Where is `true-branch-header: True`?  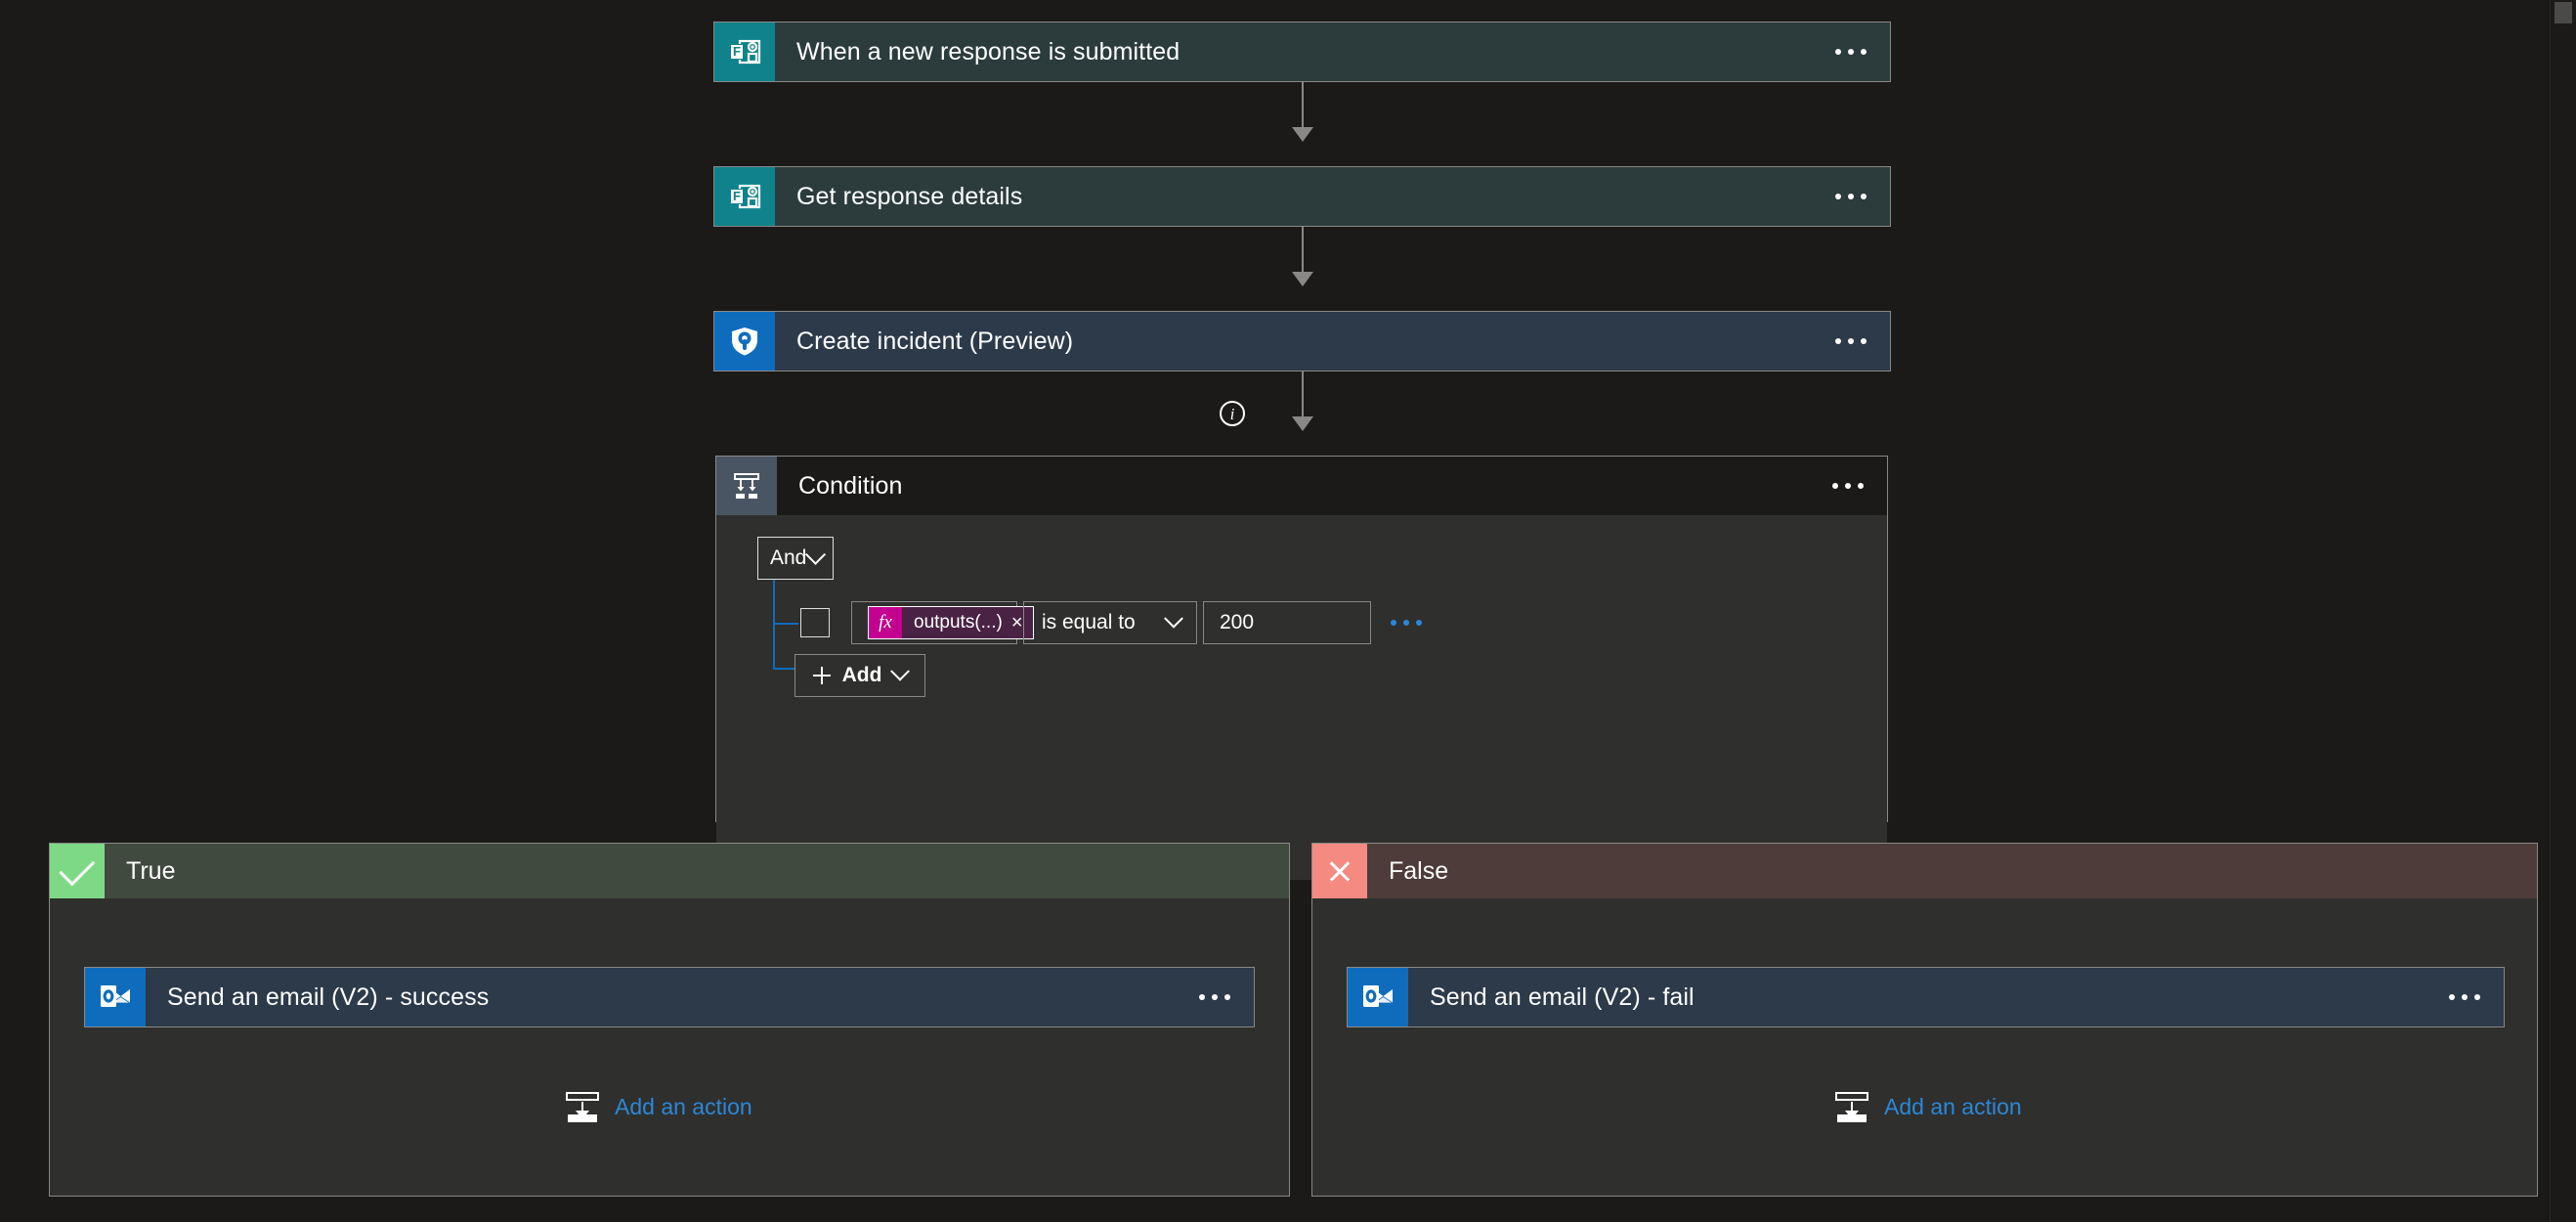
true-branch-header: True is located at coordinates (670, 871).